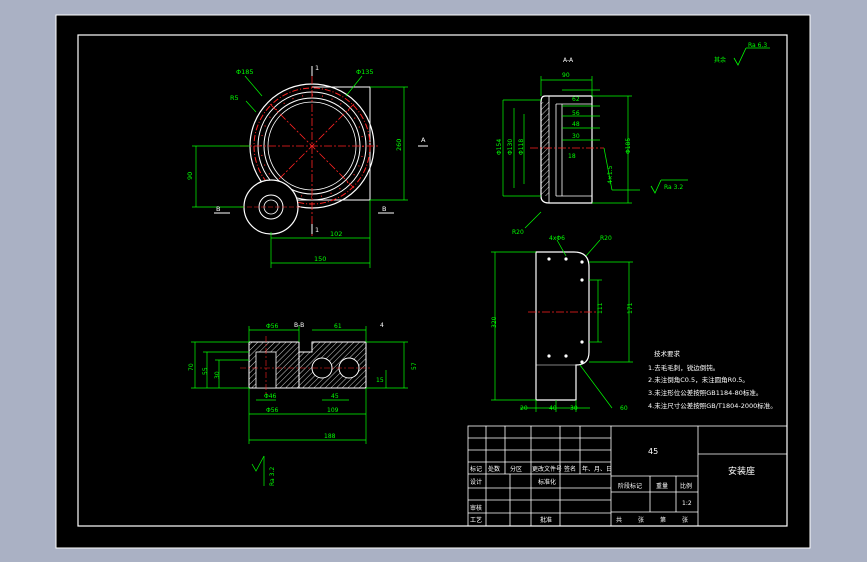 This screenshot has height=562, width=867. What do you see at coordinates (576, 113) in the screenshot?
I see `dim-a-56: 56` at bounding box center [576, 113].